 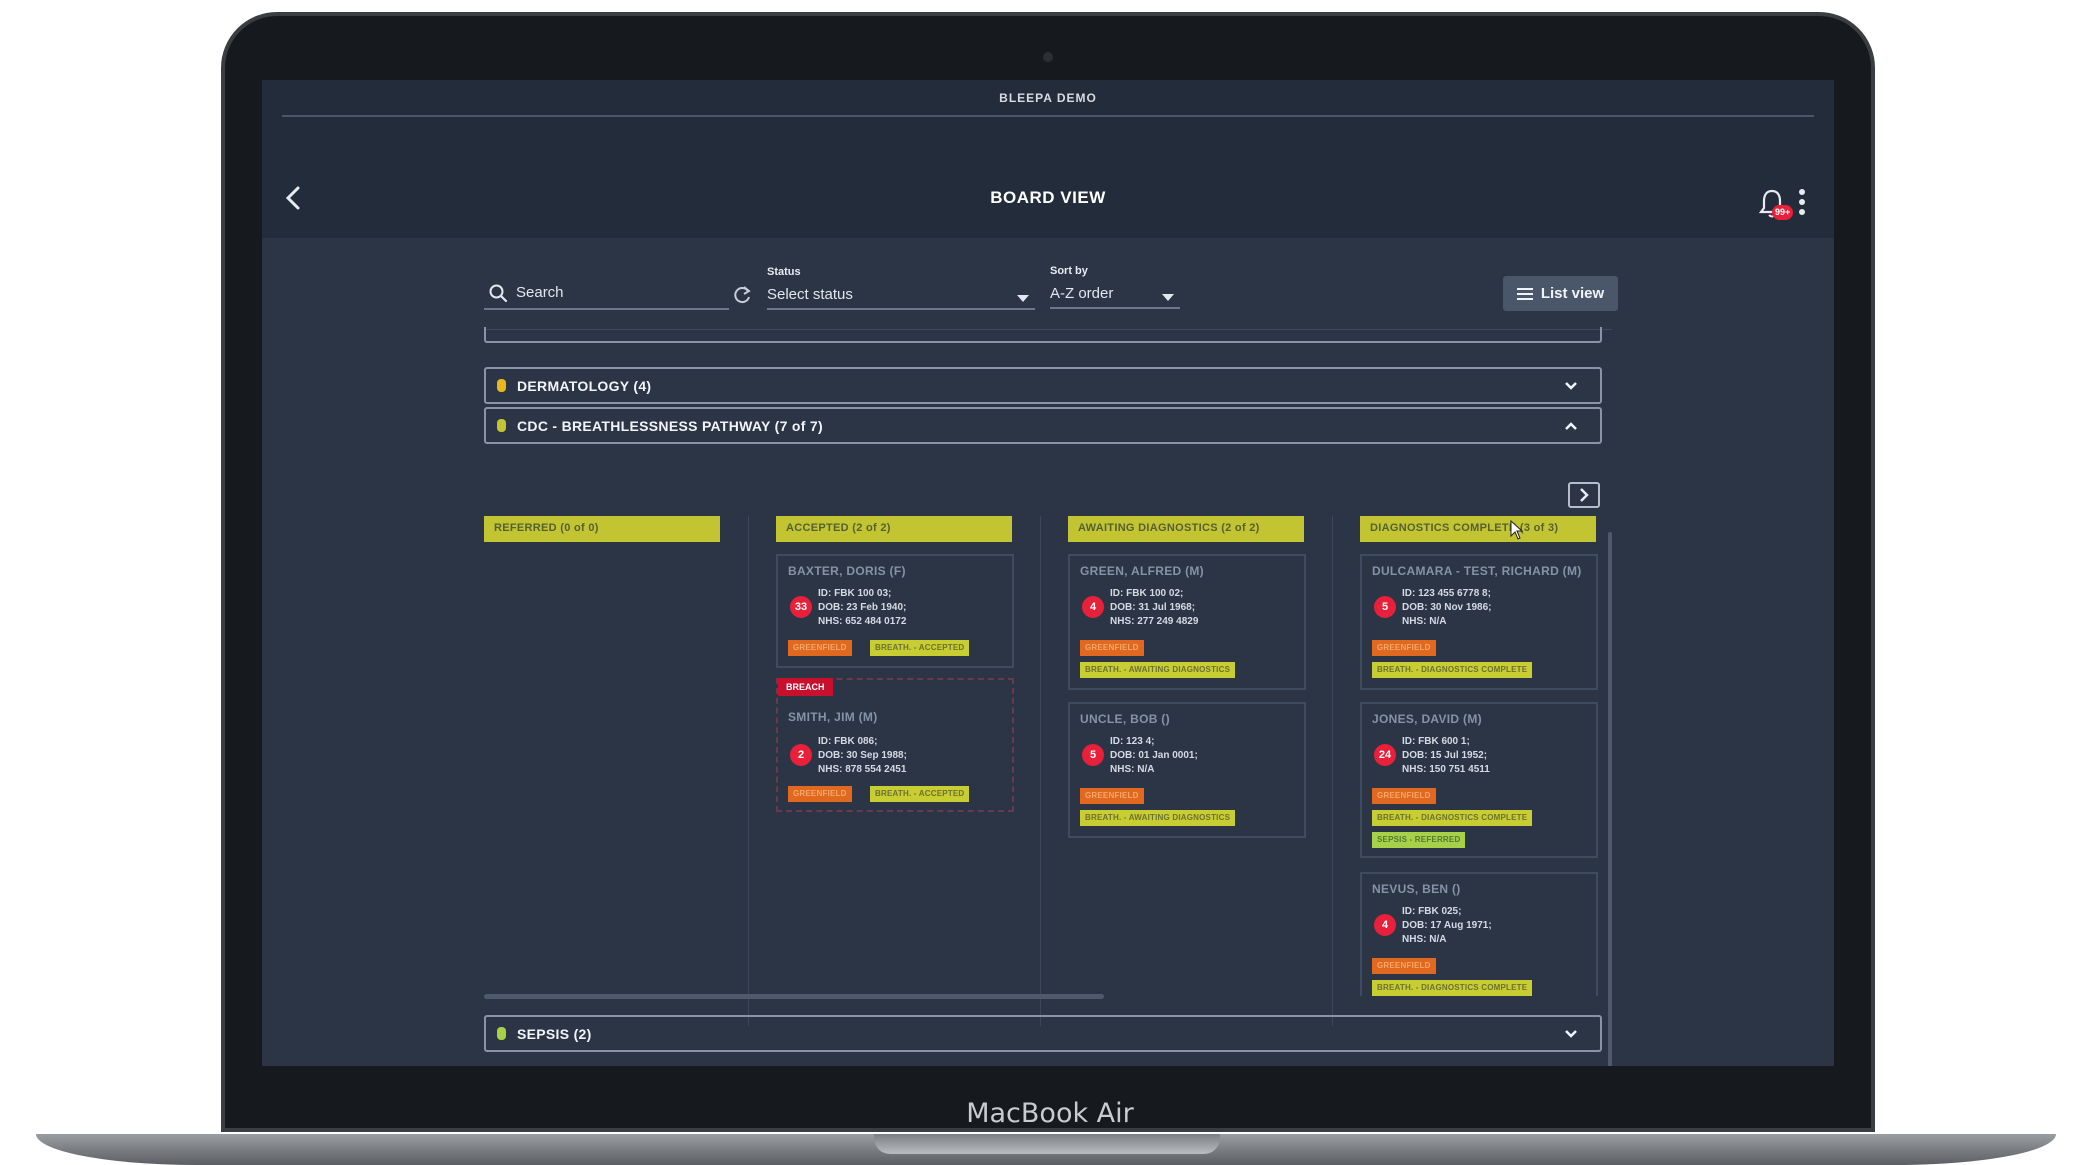 What do you see at coordinates (1572, 293) in the screenshot?
I see `list-view-label: List view` at bounding box center [1572, 293].